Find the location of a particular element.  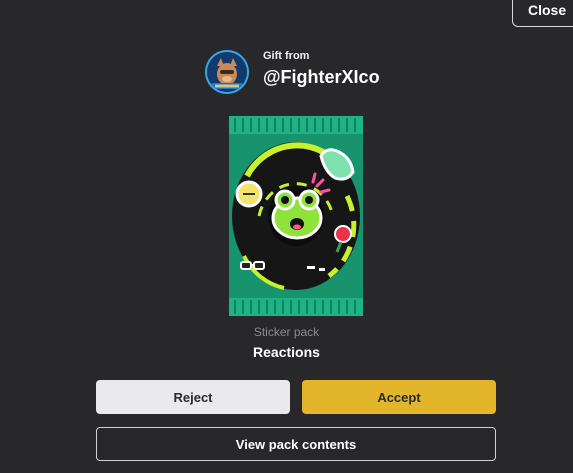

gift-sender: Gift from @FighterXIco is located at coordinates (292, 72).